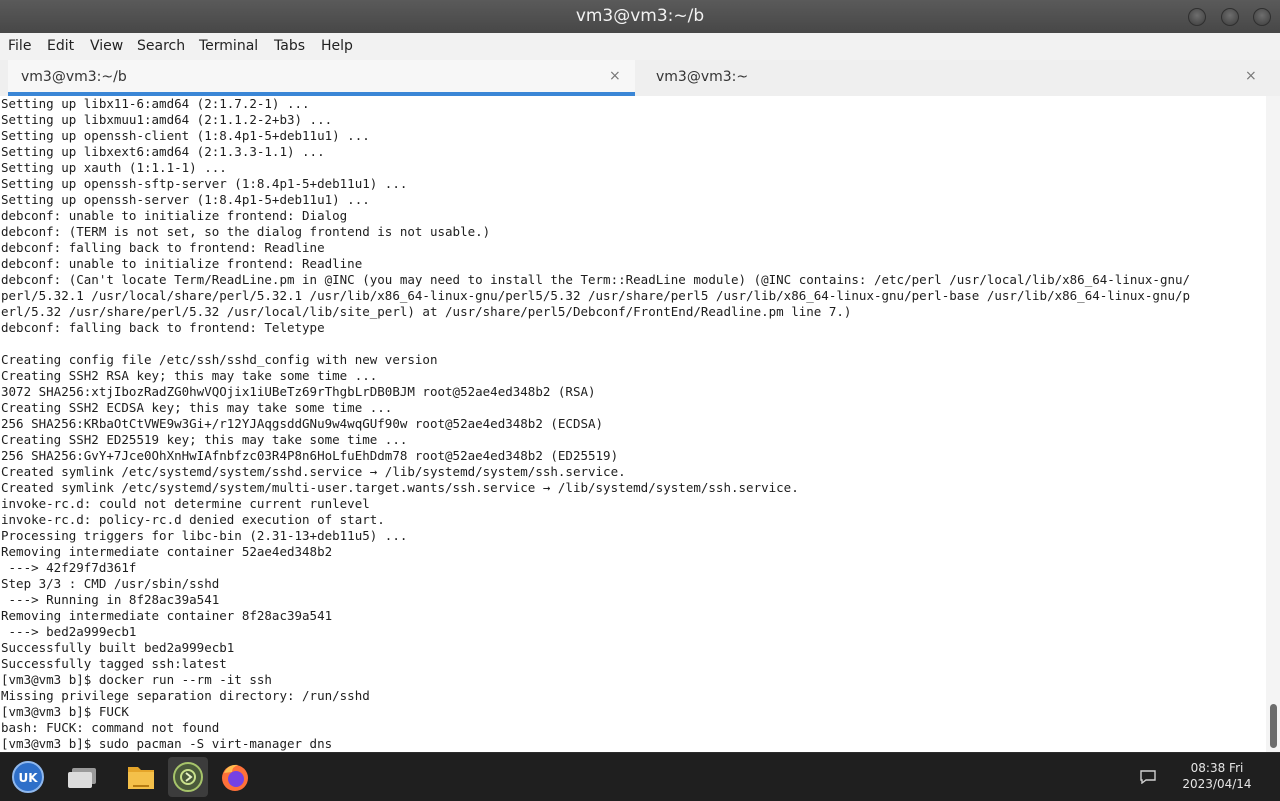 The height and width of the screenshot is (801, 1280). What do you see at coordinates (957, 78) in the screenshot?
I see `tab-vm3-home: vm3@vm3:~ ×` at bounding box center [957, 78].